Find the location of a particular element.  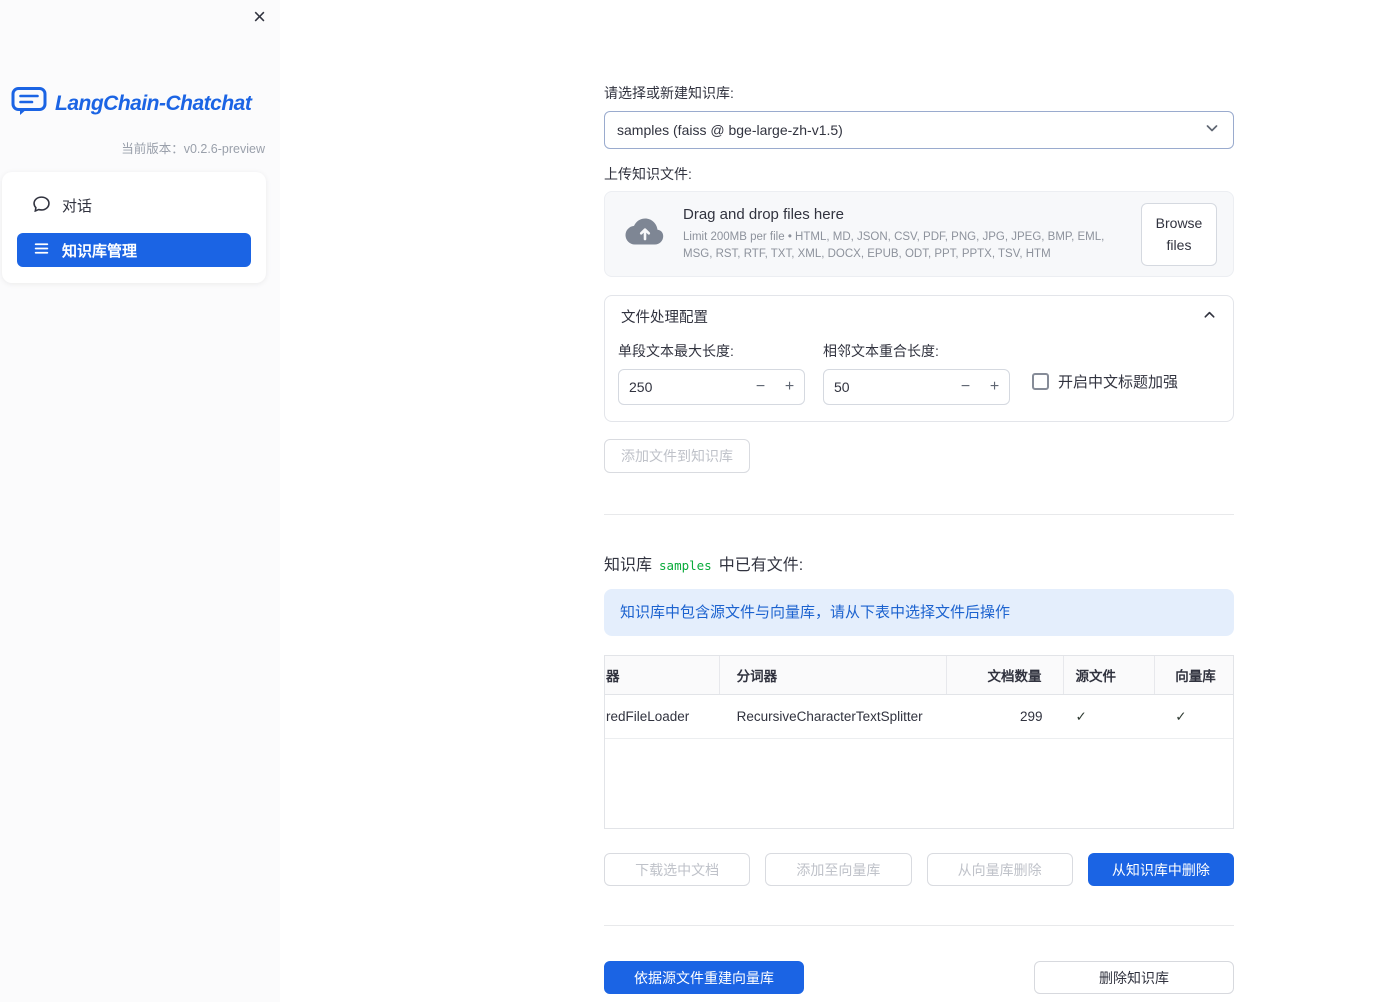

sidebar-item-label: 知识库管理 is located at coordinates (100, 251).